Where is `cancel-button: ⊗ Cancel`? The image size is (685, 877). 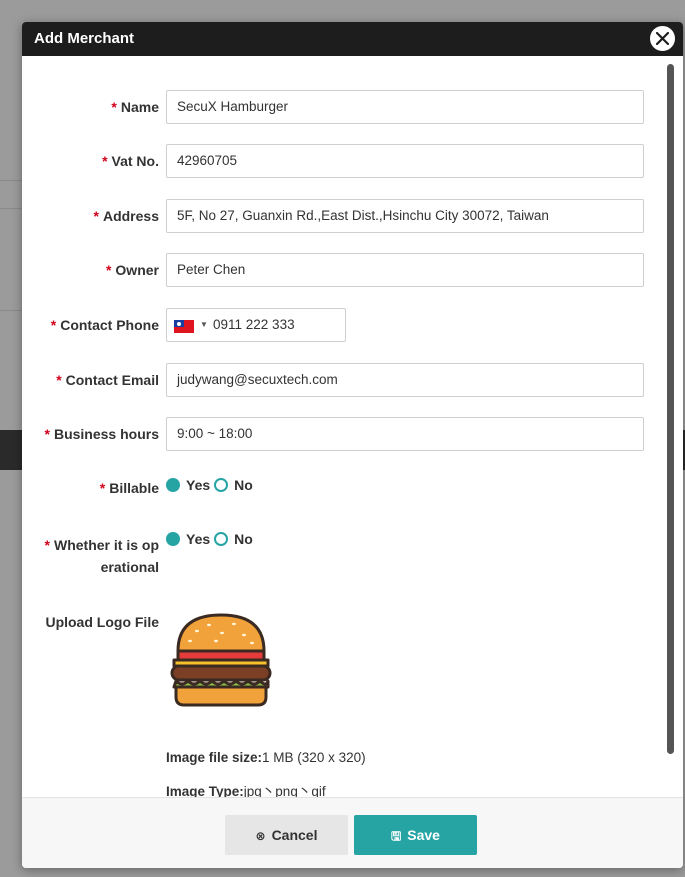 cancel-button: ⊗ Cancel is located at coordinates (286, 835).